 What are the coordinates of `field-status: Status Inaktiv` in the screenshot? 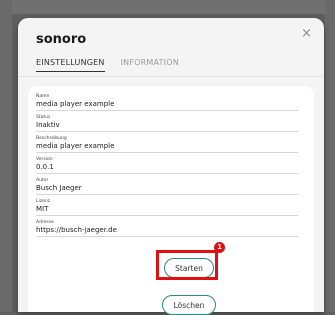 It's located at (167, 123).